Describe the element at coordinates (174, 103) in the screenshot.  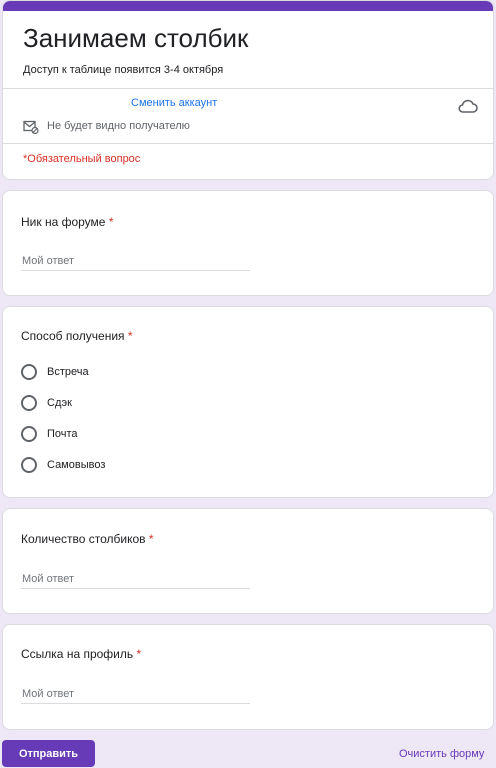
I see `switch-account-link: Сменить аккаунт` at that location.